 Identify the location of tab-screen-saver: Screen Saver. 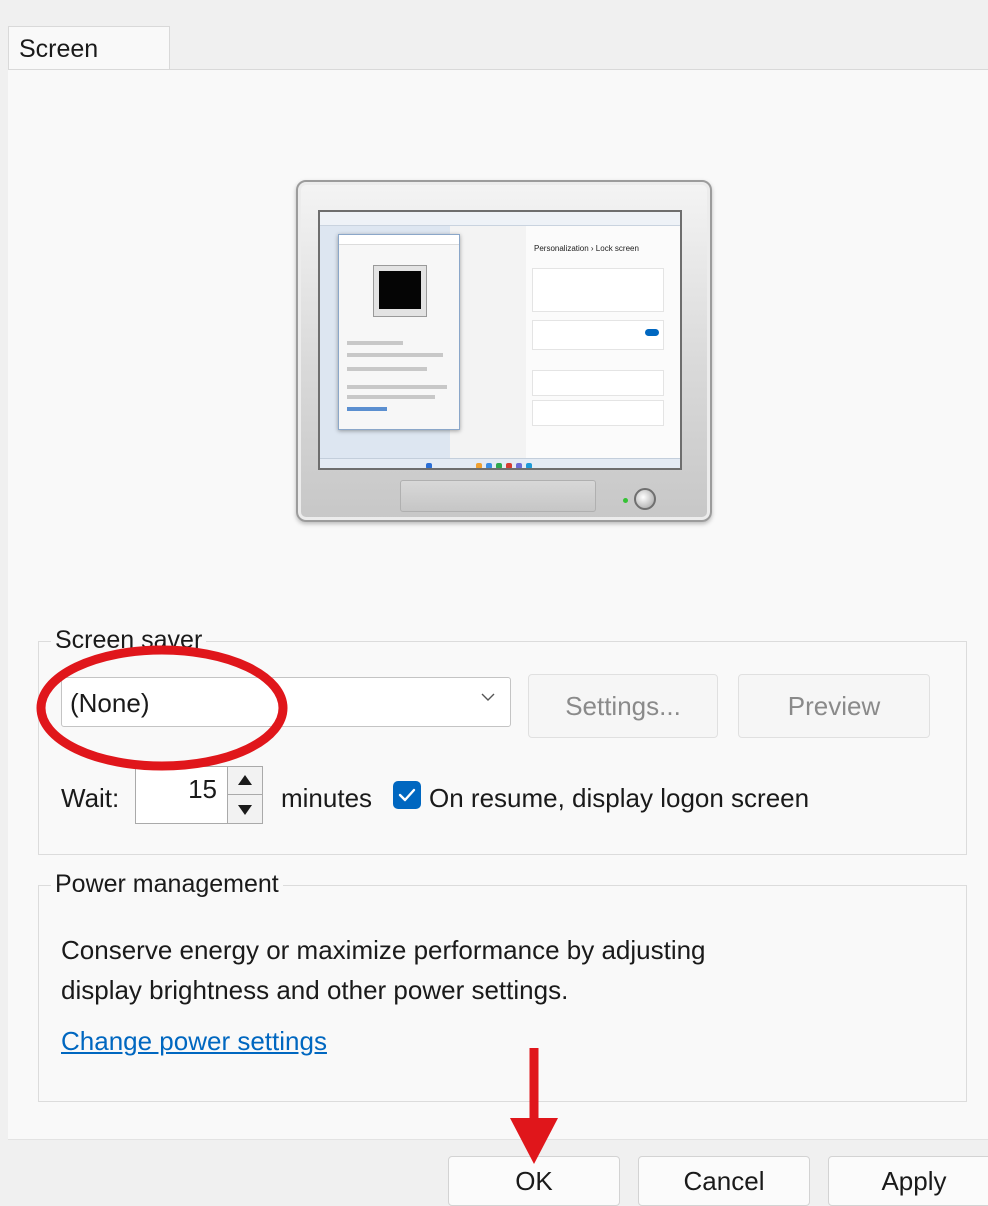
(89, 66).